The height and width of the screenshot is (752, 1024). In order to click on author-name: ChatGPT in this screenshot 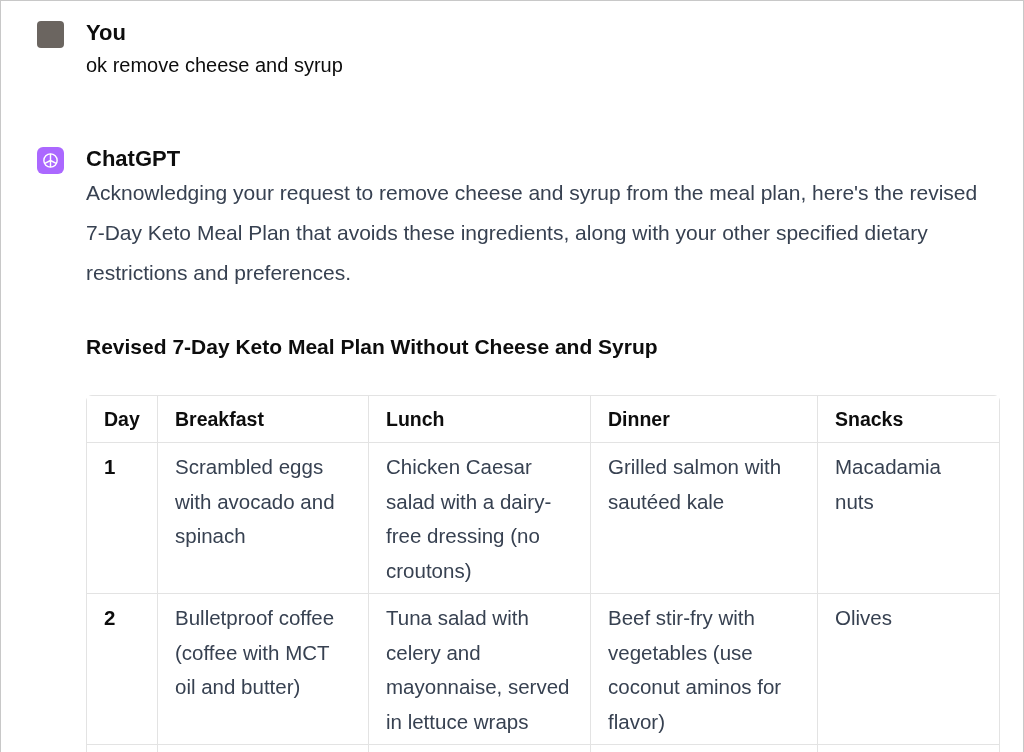, I will do `click(134, 159)`.